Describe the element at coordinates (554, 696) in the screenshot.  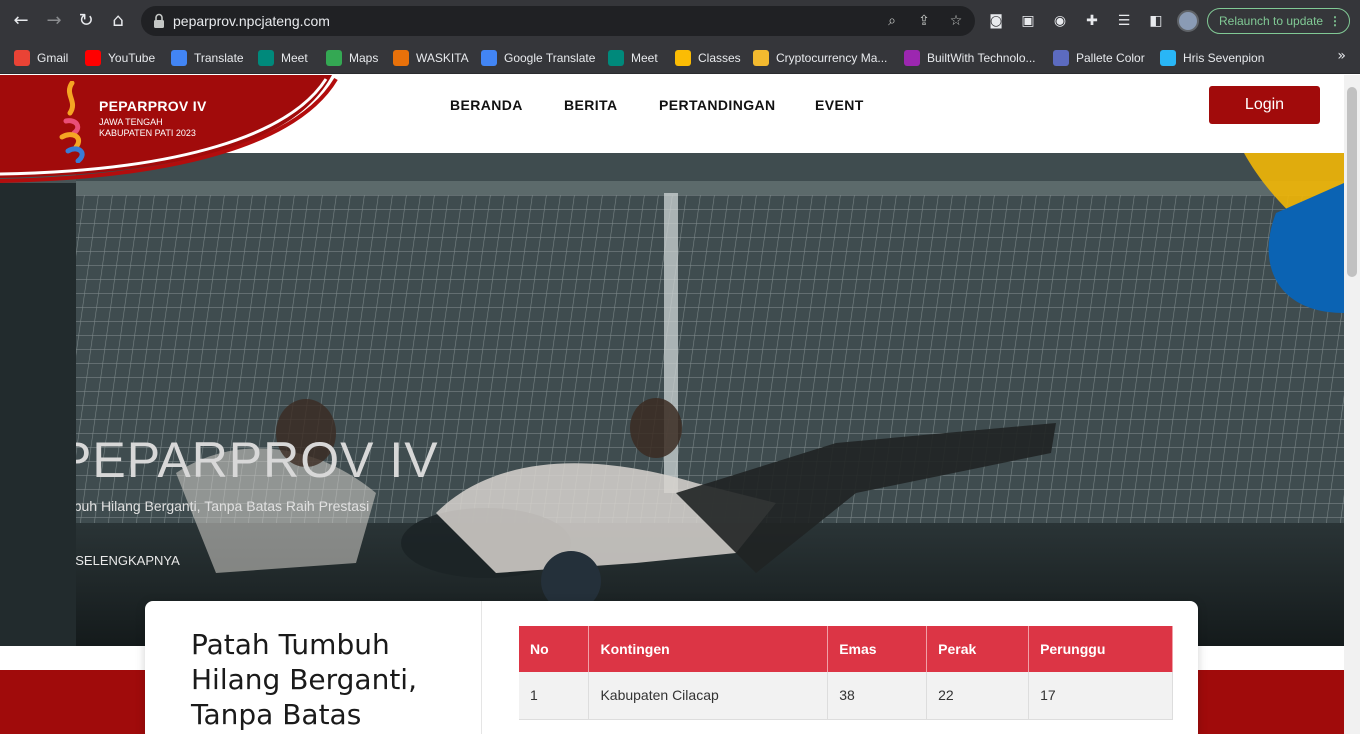
I see `cell-no: 1` at that location.